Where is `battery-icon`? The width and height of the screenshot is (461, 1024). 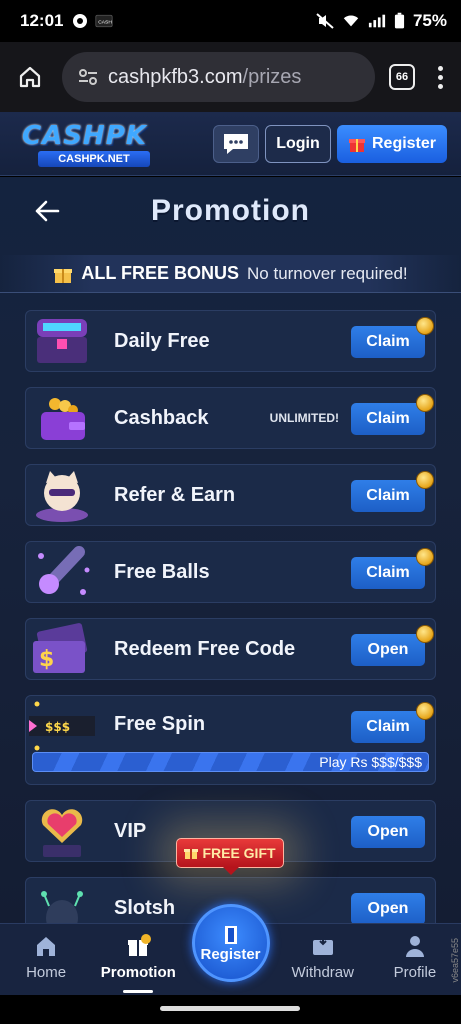
battery-icon is located at coordinates (399, 20).